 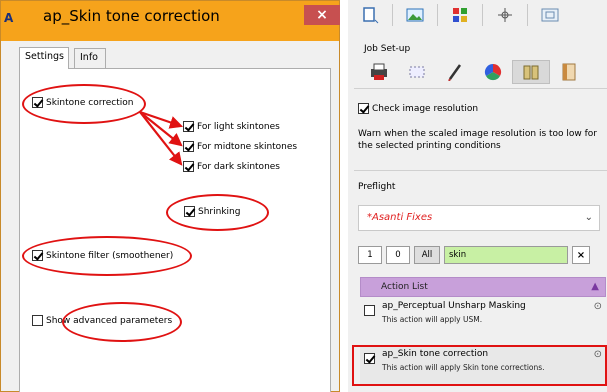 I want to click on checkbox-box, so click(x=363, y=108).